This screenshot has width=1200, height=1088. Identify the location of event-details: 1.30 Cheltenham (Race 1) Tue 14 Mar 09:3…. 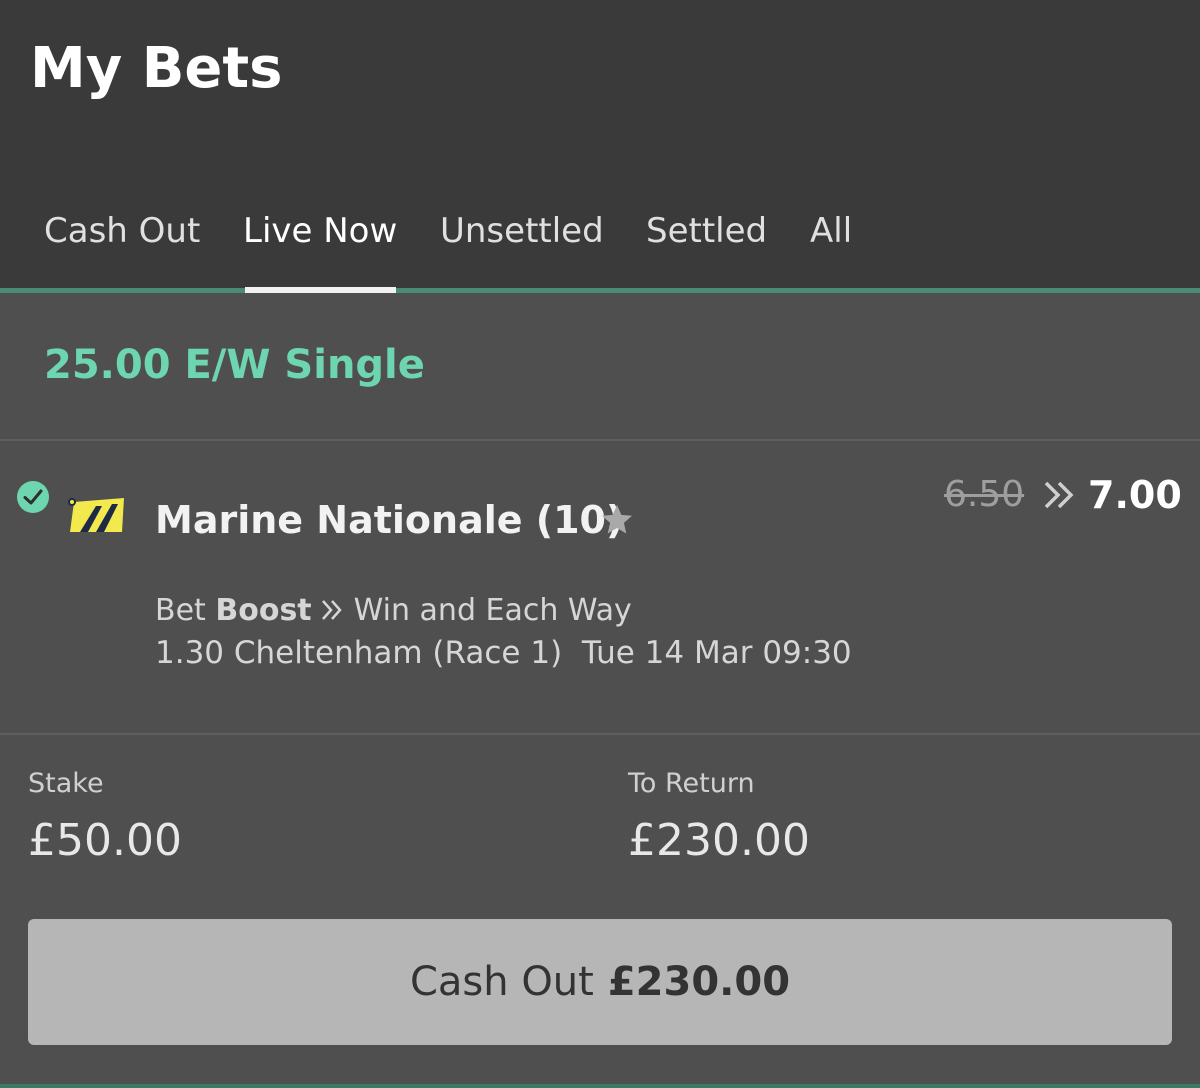
(503, 653).